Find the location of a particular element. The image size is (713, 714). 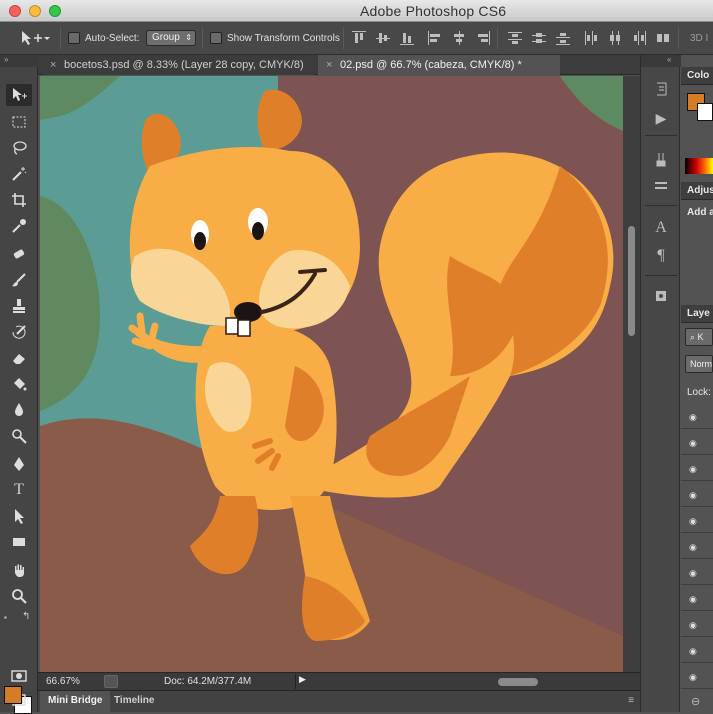

color-ramp-spectrum is located at coordinates (699, 166).